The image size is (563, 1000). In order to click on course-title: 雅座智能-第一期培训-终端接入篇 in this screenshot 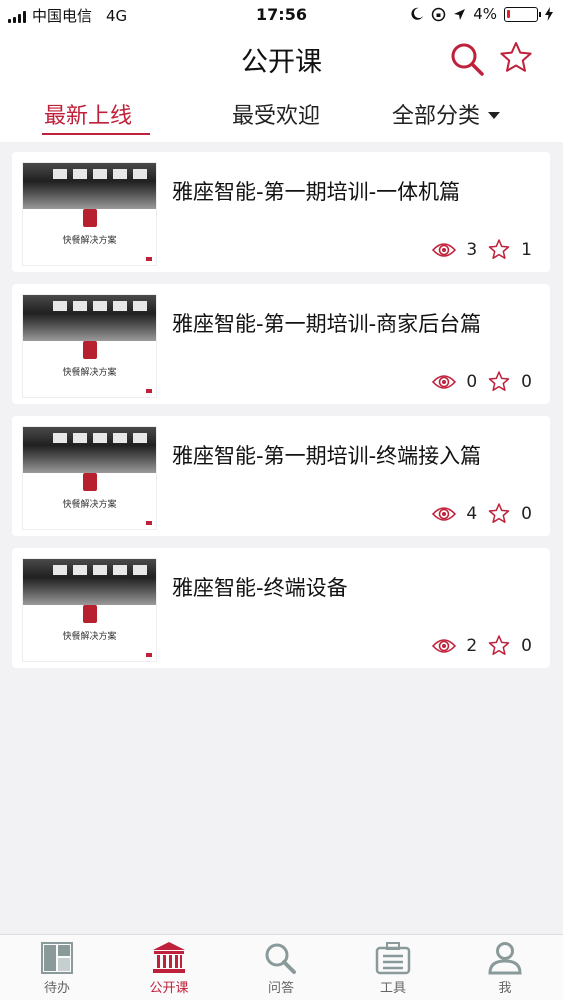, I will do `click(327, 456)`.